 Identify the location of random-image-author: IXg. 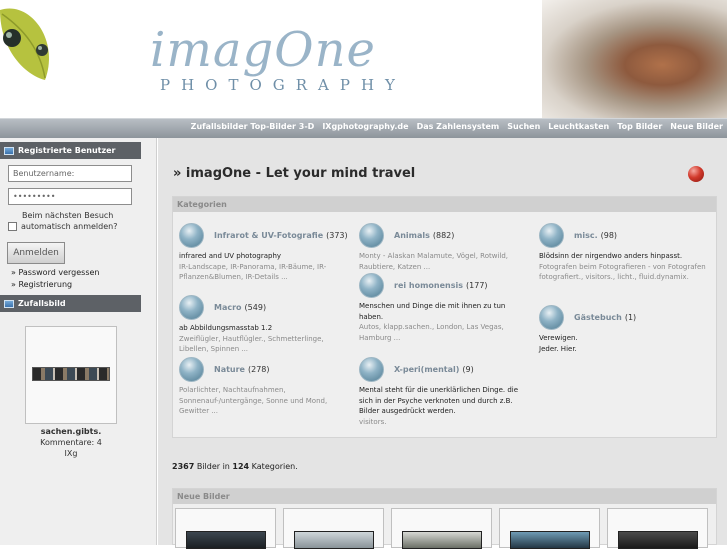
(71, 453).